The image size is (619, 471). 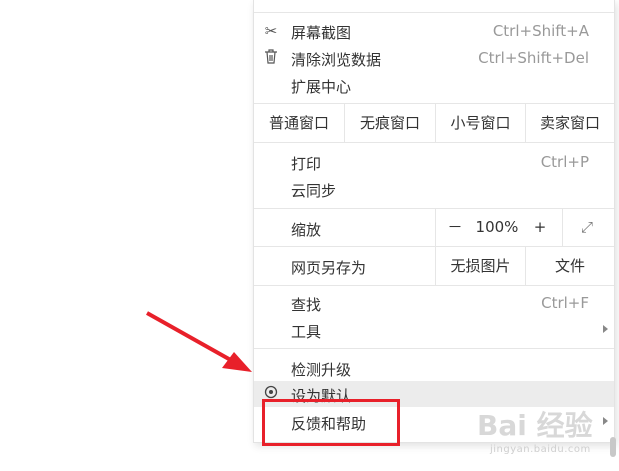 I want to click on annotation-arrow-head, so click(x=237, y=362).